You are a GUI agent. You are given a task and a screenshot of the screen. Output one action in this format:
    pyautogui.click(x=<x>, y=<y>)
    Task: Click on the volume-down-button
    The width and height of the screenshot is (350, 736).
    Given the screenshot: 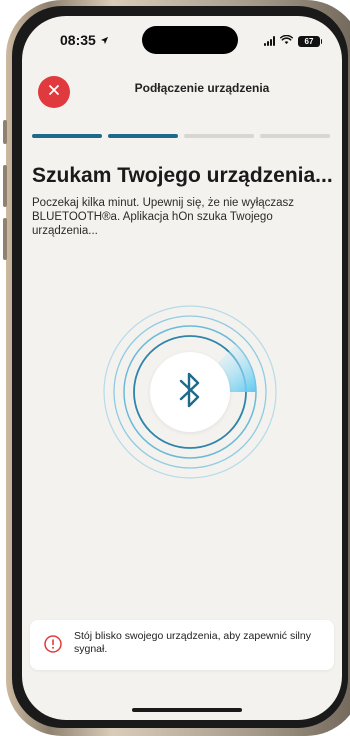 What is the action you would take?
    pyautogui.click(x=5, y=239)
    